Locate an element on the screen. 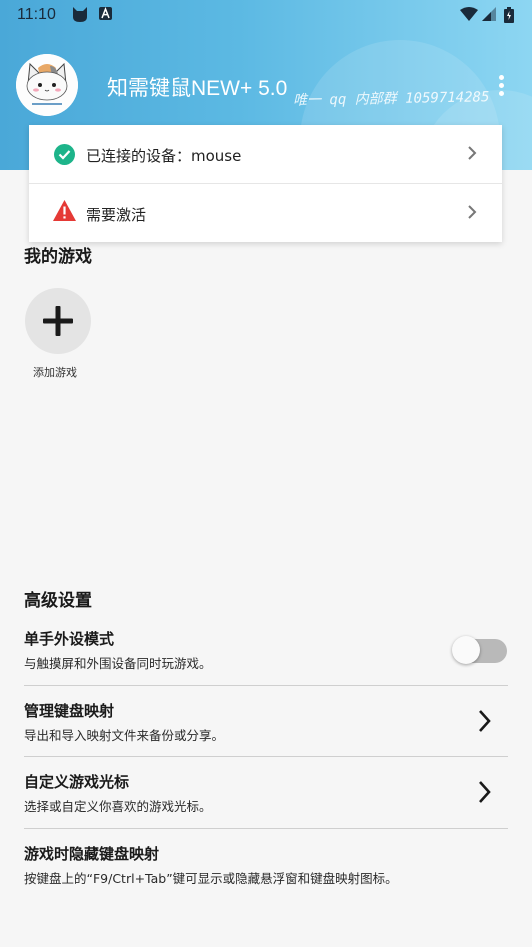 This screenshot has width=532, height=947. device-status-card: 已连接的设备：mouse 需要激活 is located at coordinates (265, 183).